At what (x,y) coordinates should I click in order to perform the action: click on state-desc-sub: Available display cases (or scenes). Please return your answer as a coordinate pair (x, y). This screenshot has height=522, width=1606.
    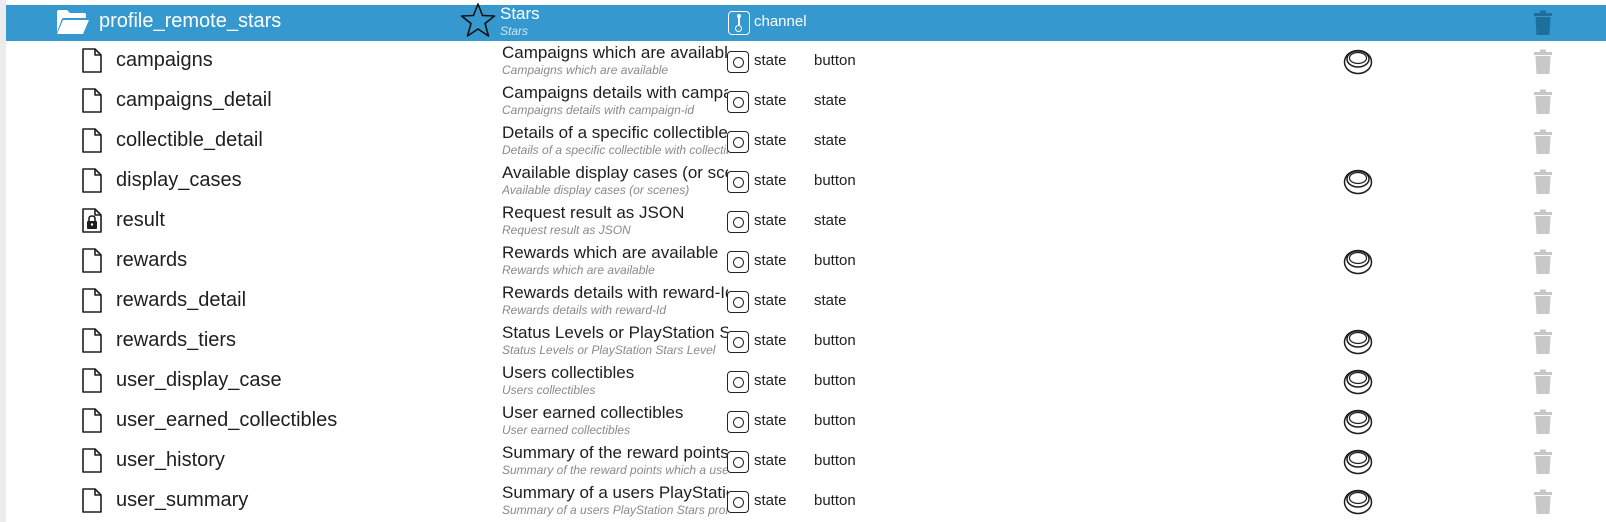
    Looking at the image, I should click on (596, 190).